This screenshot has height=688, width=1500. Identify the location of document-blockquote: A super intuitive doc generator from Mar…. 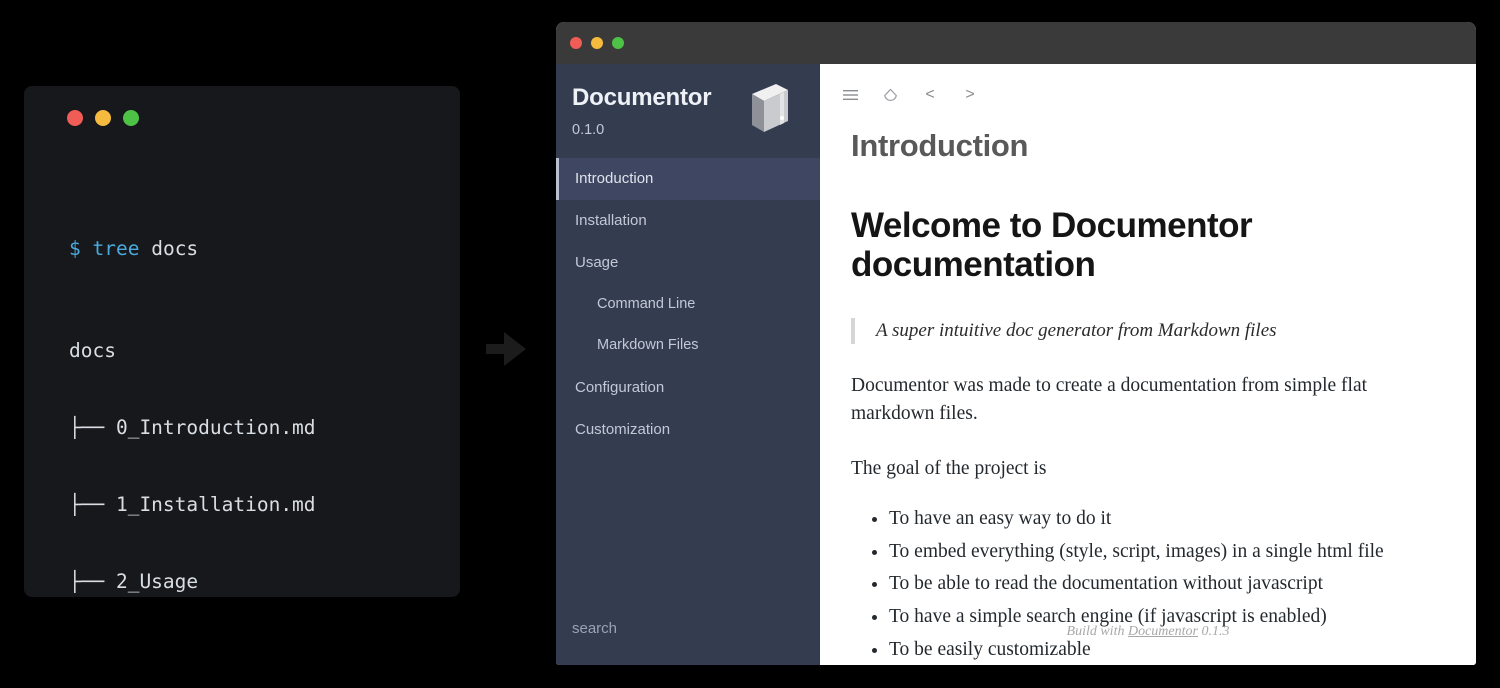
(1146, 331).